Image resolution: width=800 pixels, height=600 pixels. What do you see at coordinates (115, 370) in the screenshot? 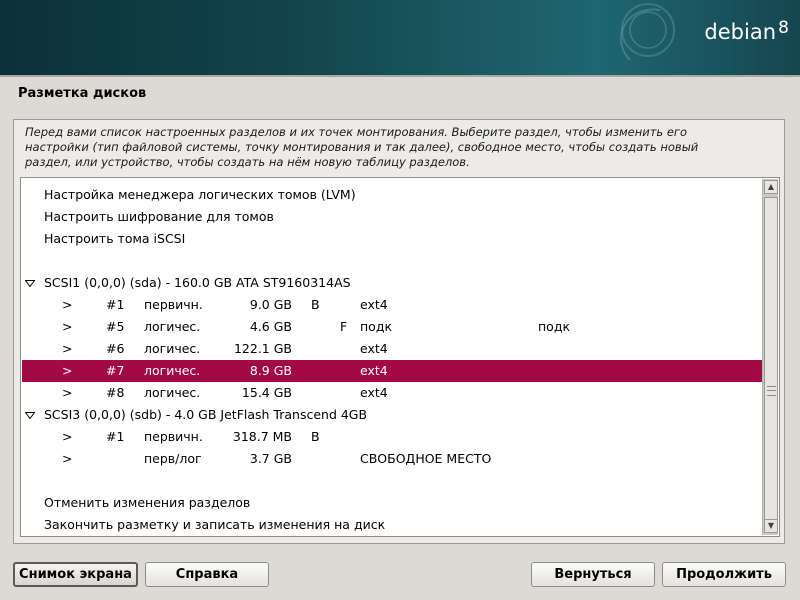
I see `partition-number: #7` at bounding box center [115, 370].